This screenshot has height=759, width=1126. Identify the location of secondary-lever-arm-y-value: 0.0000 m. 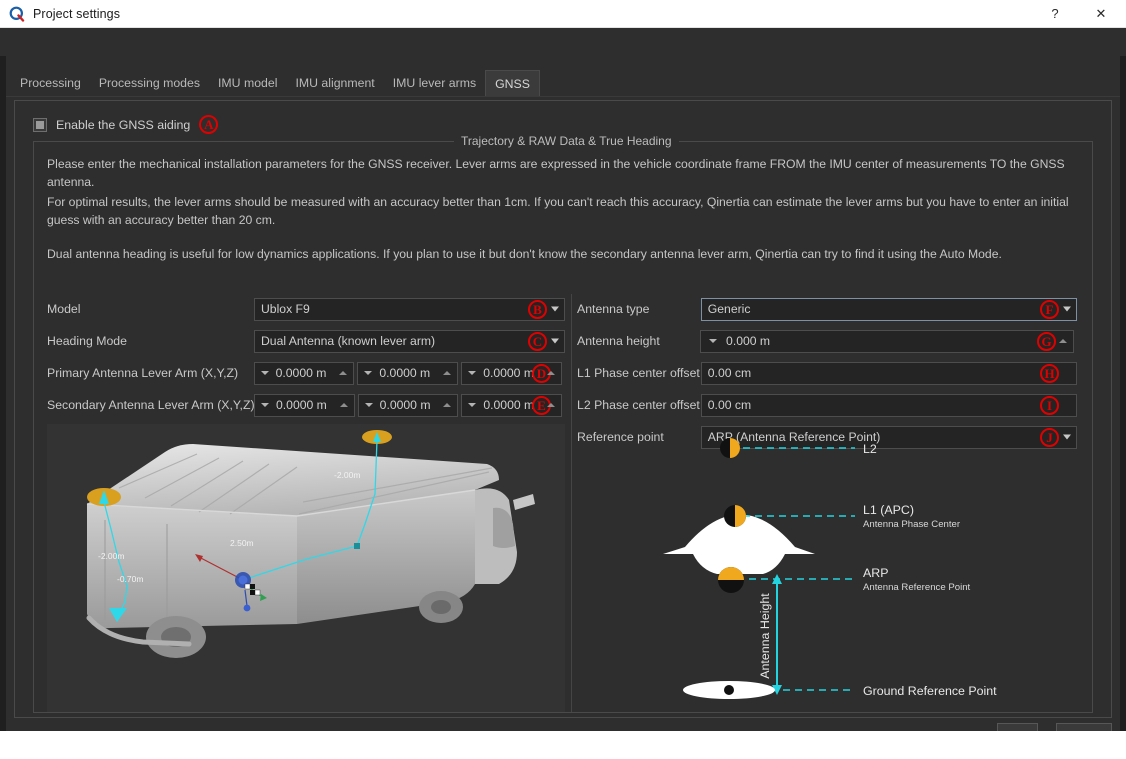
(405, 405).